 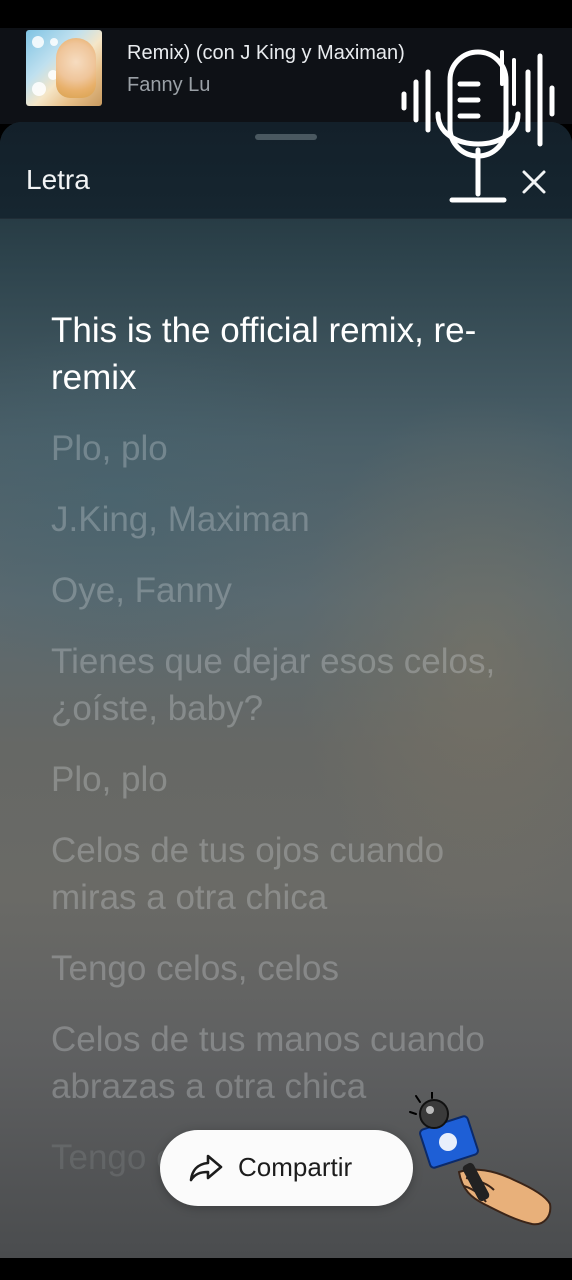 What do you see at coordinates (169, 85) in the screenshot?
I see `track-artist: Fanny Lu` at bounding box center [169, 85].